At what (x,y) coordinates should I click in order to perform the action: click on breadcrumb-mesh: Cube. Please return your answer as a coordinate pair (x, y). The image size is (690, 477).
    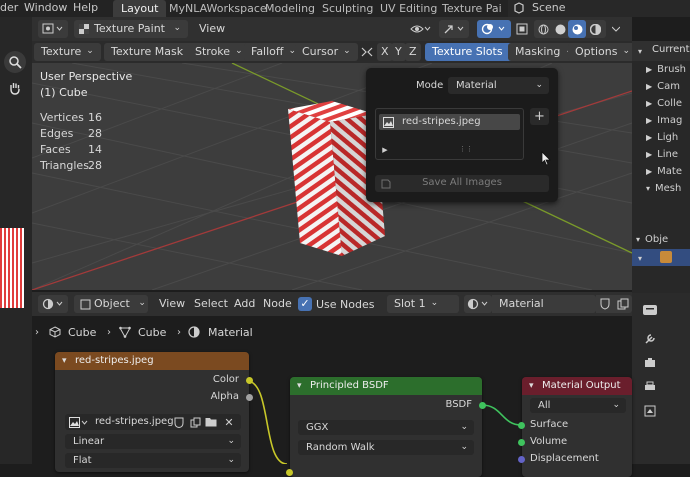
    Looking at the image, I should click on (152, 332).